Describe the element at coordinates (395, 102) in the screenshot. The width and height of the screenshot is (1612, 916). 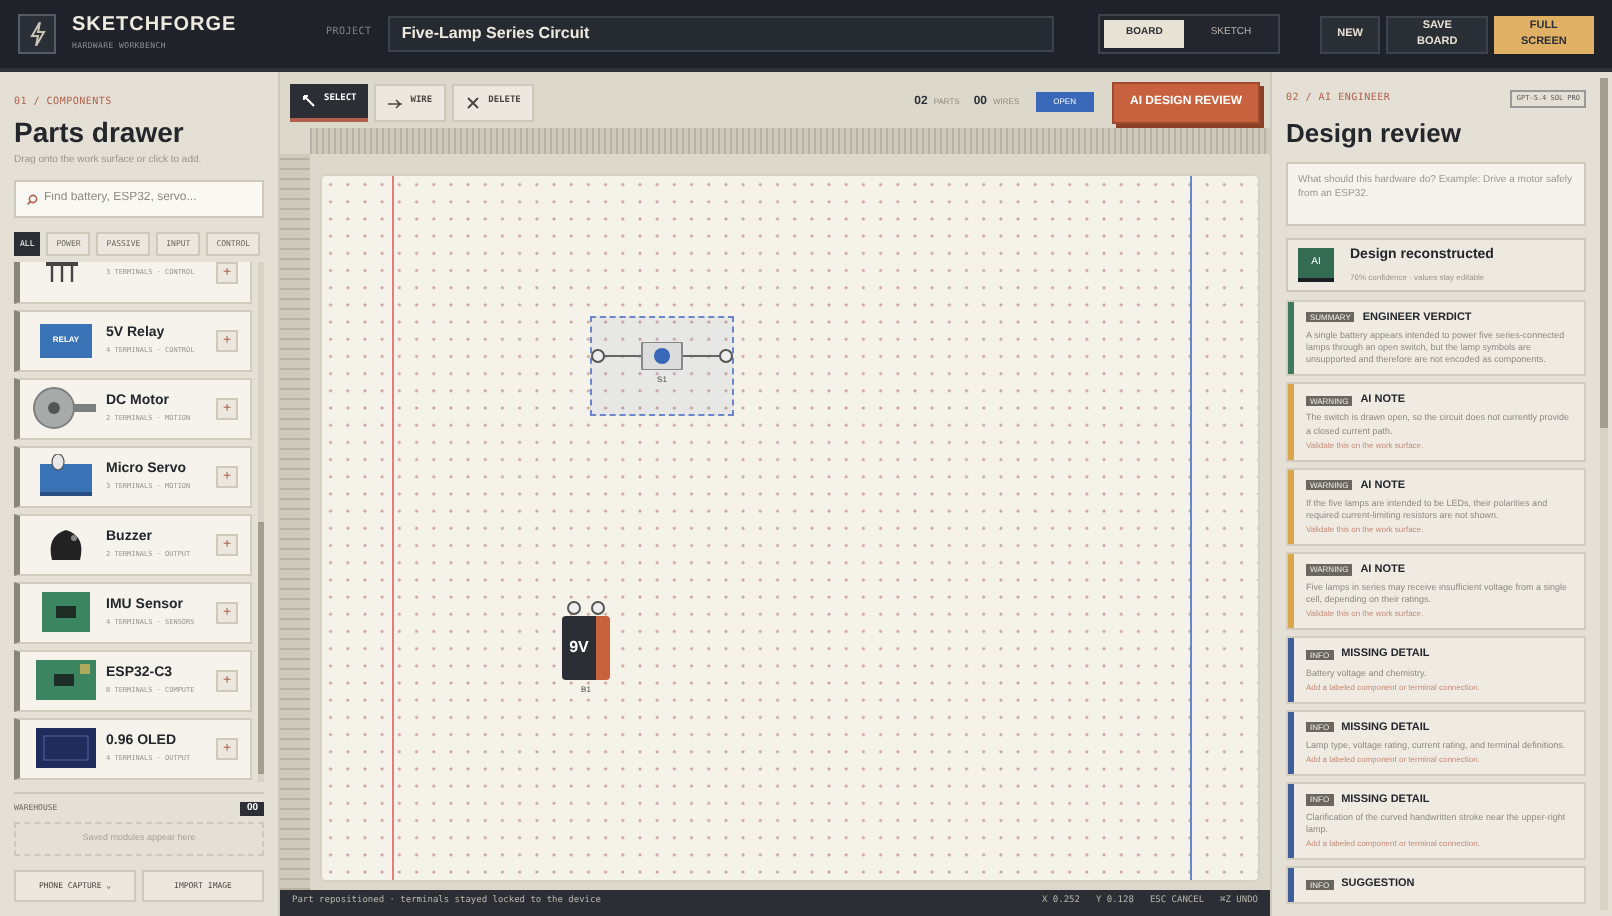
I see `arrow-icon` at that location.